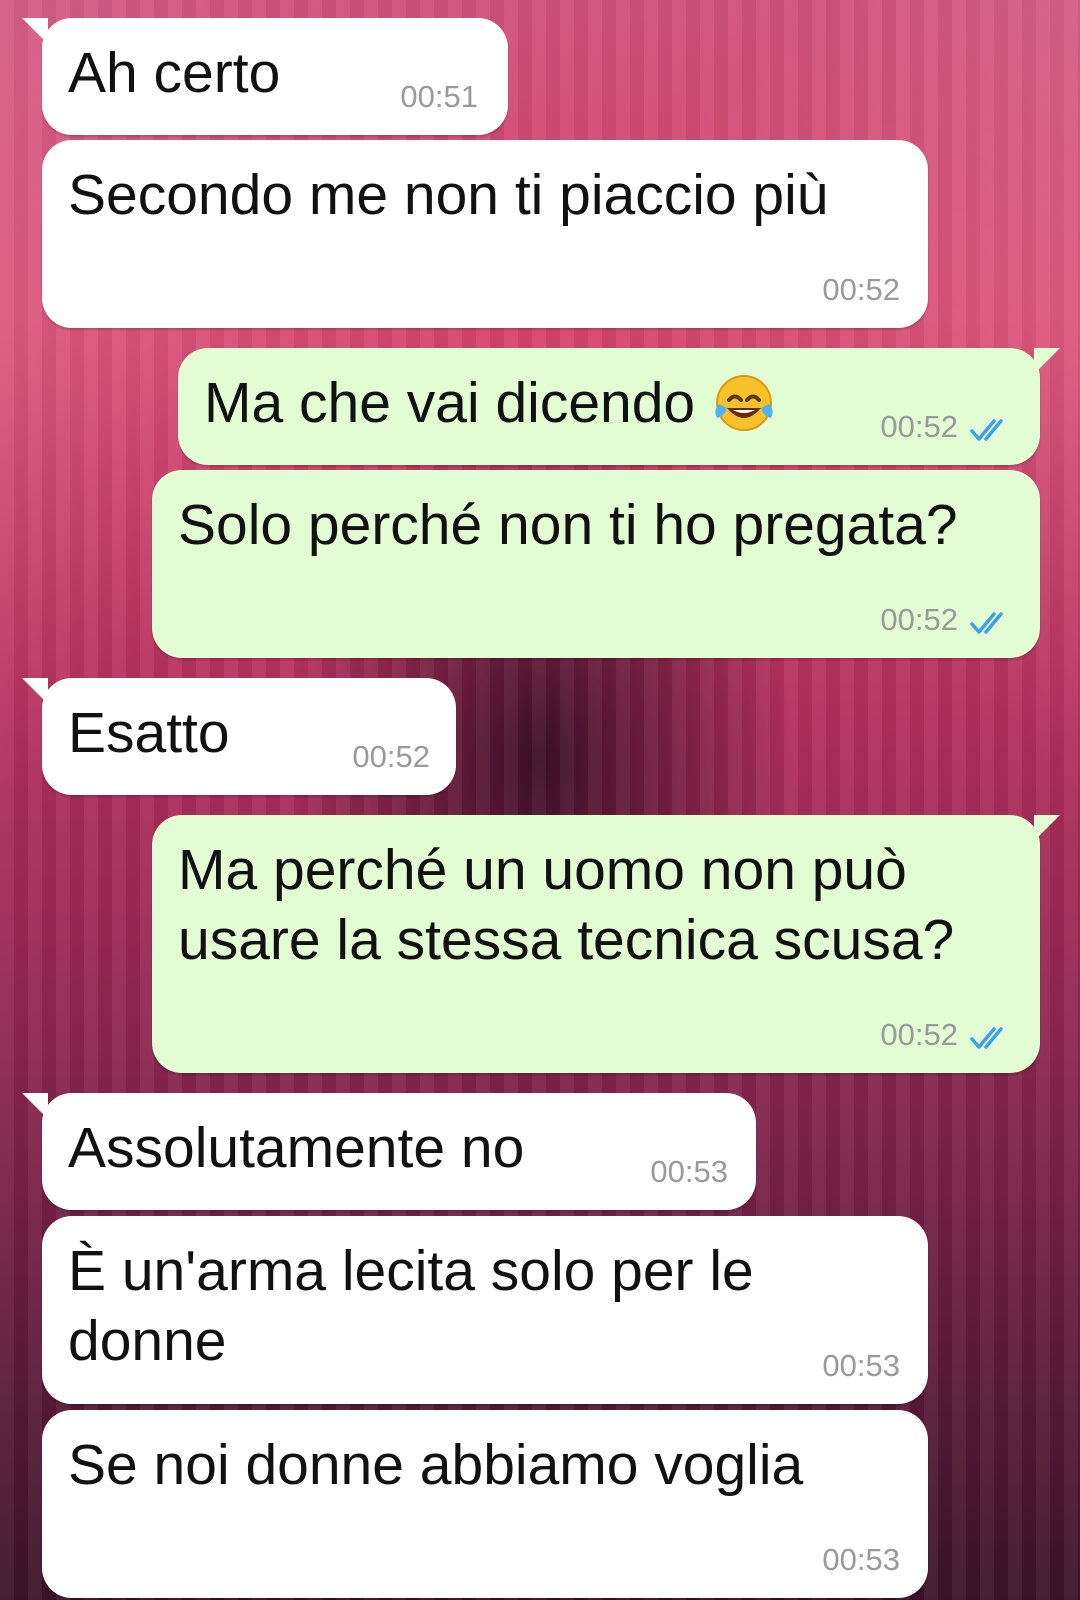  Describe the element at coordinates (448, 195) in the screenshot. I see `message-text: Secondo me non ti piaccio più` at that location.